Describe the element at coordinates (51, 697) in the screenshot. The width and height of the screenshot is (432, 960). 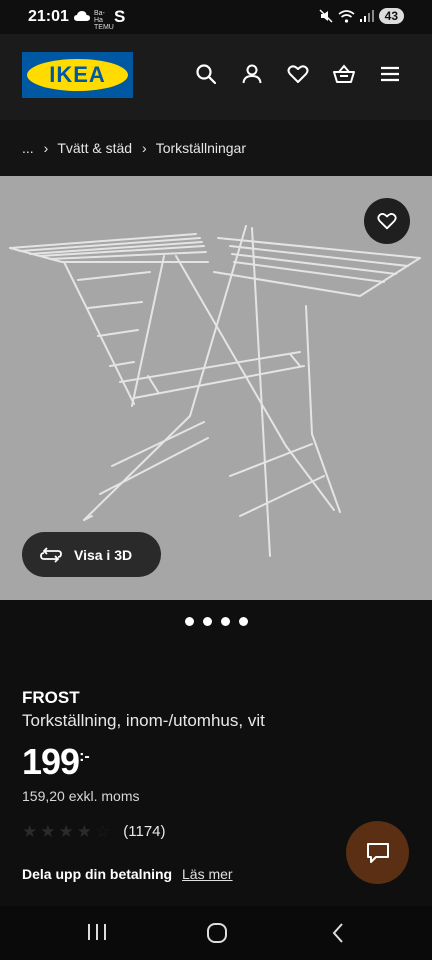
I see `product-name: FROST` at that location.